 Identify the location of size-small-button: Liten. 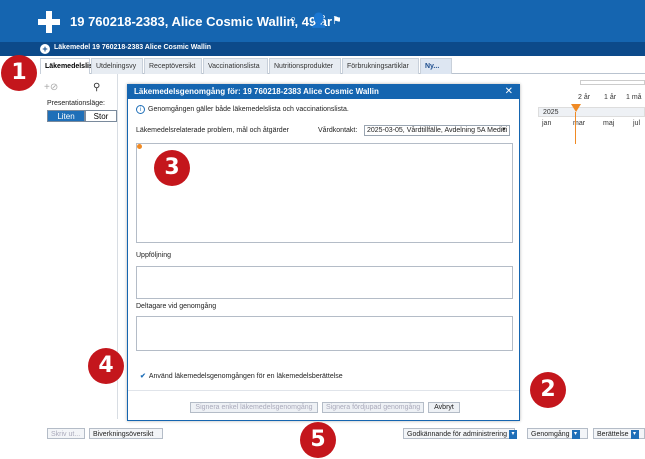
(66, 116).